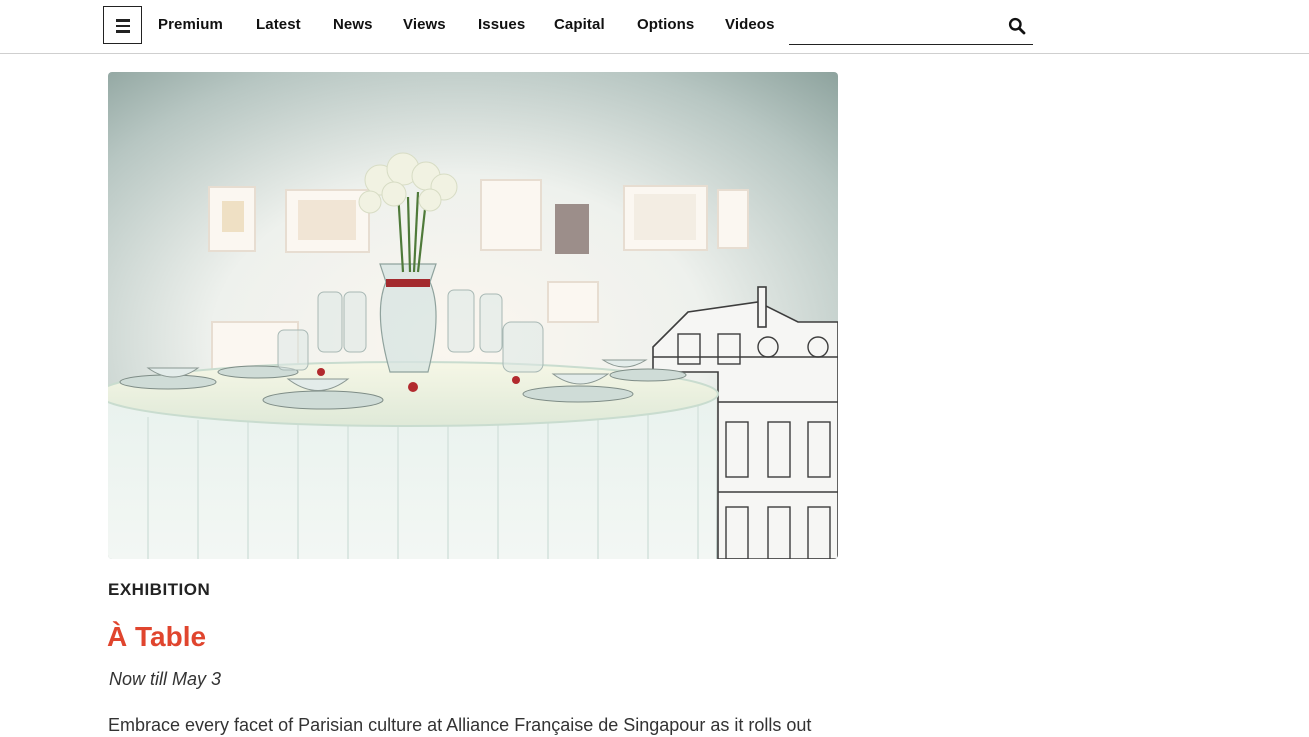 The height and width of the screenshot is (737, 1309). I want to click on search-box, so click(911, 26).